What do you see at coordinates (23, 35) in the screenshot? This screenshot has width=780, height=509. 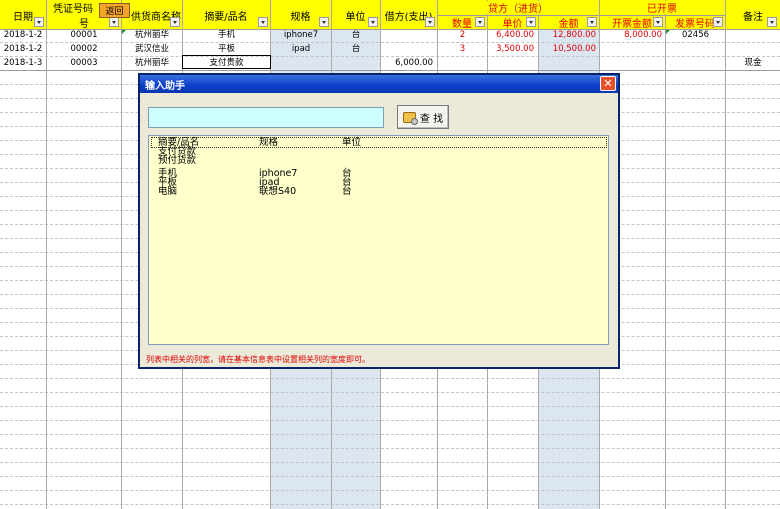 I see `row1-date: 2018-1-2` at bounding box center [23, 35].